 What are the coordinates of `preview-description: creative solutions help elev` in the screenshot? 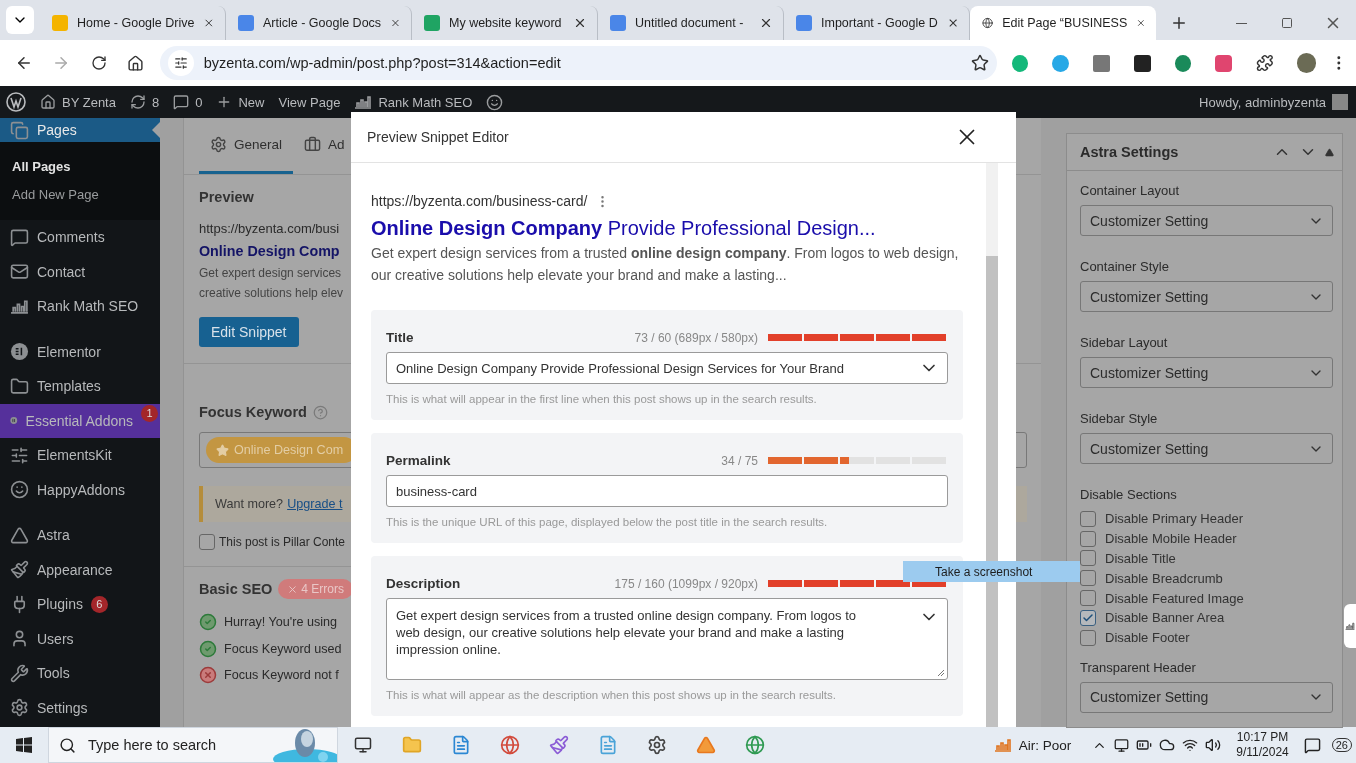 It's located at (271, 293).